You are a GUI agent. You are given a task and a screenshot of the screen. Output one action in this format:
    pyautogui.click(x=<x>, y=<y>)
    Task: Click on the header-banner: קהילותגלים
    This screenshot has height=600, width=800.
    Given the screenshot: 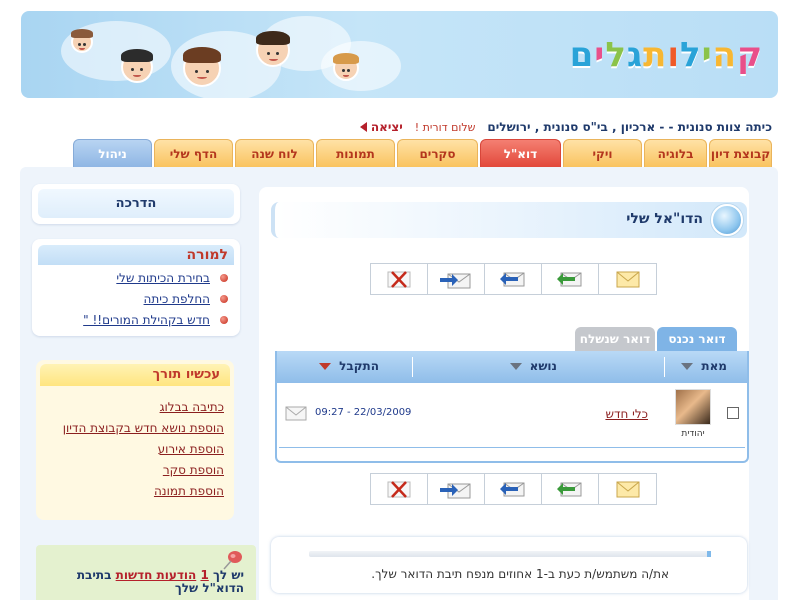 What is the action you would take?
    pyautogui.click(x=399, y=54)
    